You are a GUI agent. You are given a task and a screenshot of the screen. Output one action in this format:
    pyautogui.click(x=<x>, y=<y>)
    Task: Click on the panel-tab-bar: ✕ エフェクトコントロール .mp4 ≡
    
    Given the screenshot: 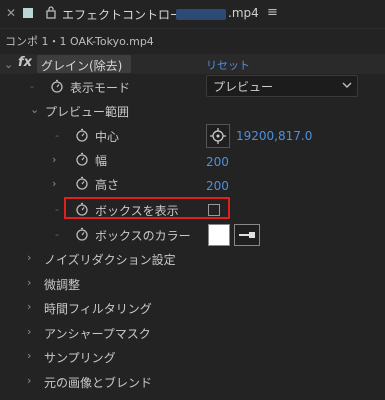 What is the action you would take?
    pyautogui.click(x=192, y=14)
    